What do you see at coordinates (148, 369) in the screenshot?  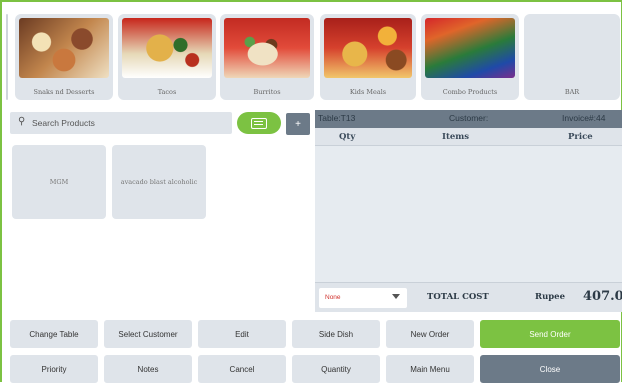 I see `notes-button: Notes` at bounding box center [148, 369].